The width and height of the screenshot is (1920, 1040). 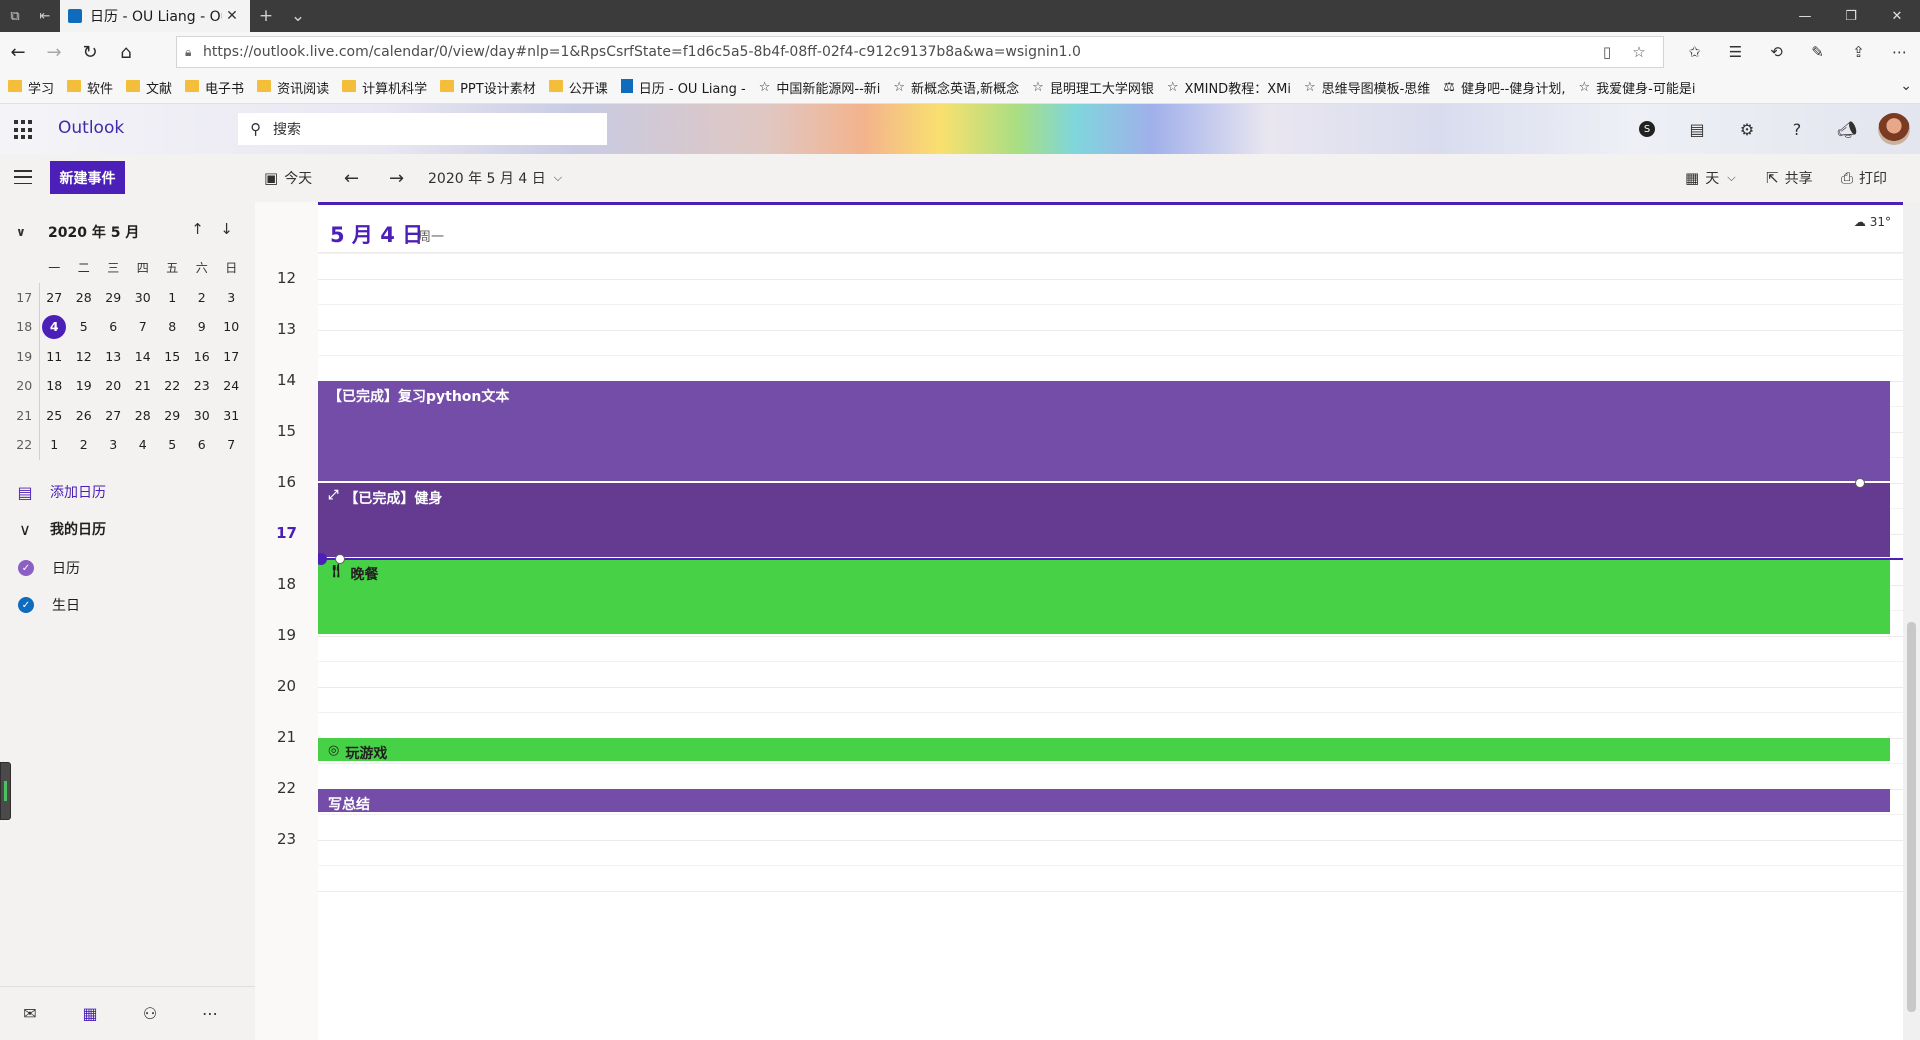 I want to click on mini-calendar-day: 2, so click(x=84, y=445).